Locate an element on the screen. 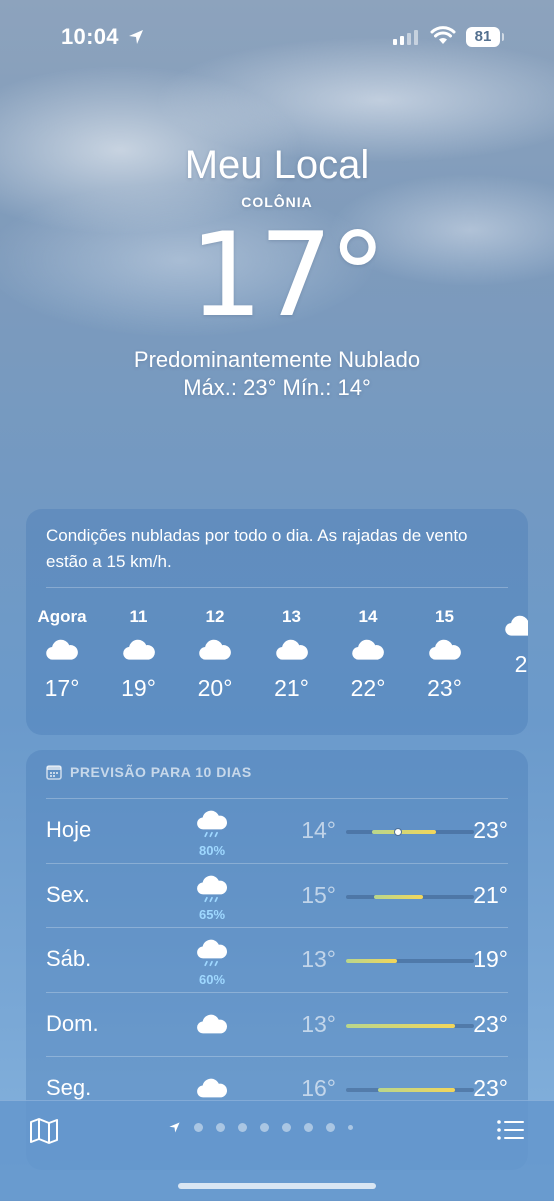 Image resolution: width=554 pixels, height=1201 pixels. day-label: Dom. is located at coordinates (72, 1023).